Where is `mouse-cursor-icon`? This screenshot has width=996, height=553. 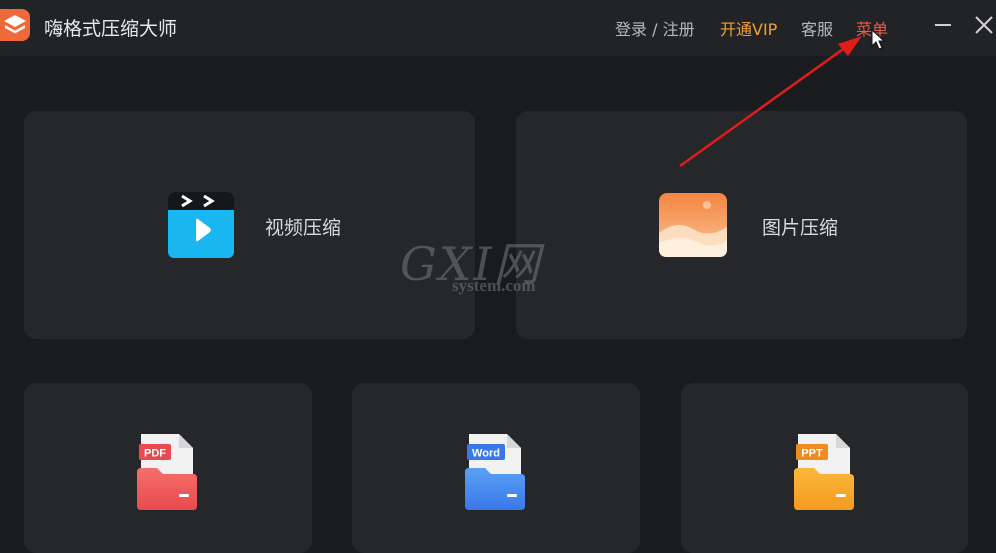
mouse-cursor-icon is located at coordinates (878, 39).